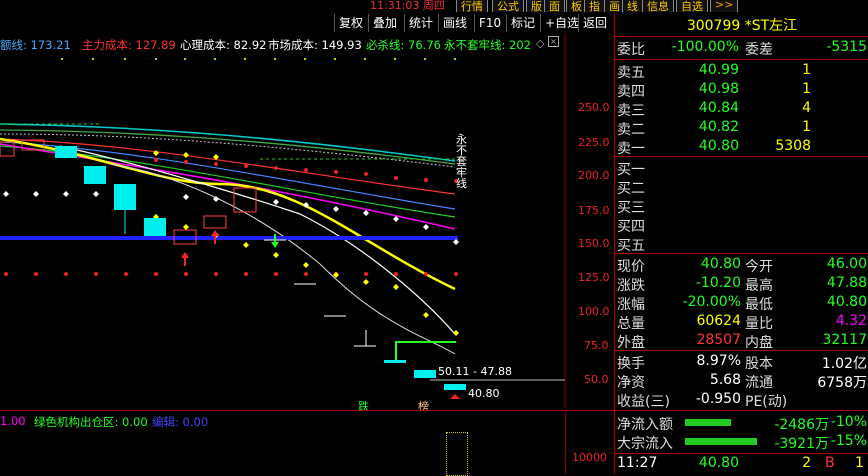 This screenshot has width=868, height=476. Describe the element at coordinates (350, 23) in the screenshot. I see `fuquan-button: 复权` at that location.